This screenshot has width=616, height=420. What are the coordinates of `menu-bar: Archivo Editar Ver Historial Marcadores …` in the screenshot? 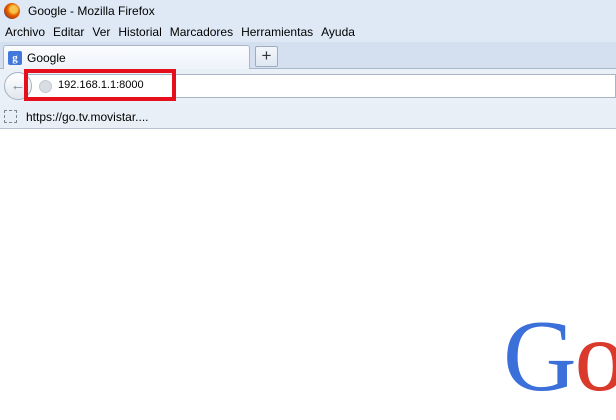 It's located at (308, 32).